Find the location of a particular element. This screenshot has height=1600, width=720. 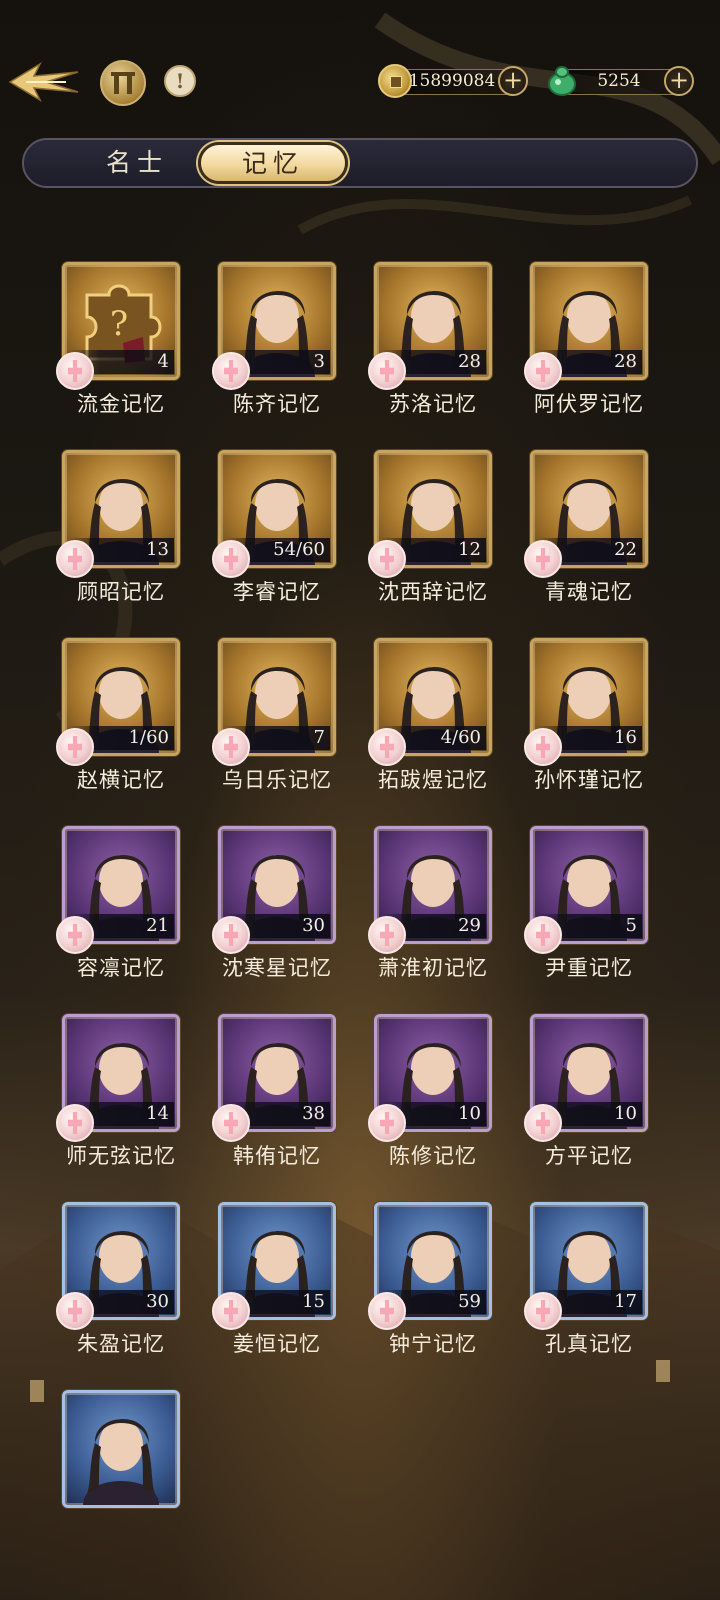

memory-name: 韩侑记忆 is located at coordinates (277, 1156).